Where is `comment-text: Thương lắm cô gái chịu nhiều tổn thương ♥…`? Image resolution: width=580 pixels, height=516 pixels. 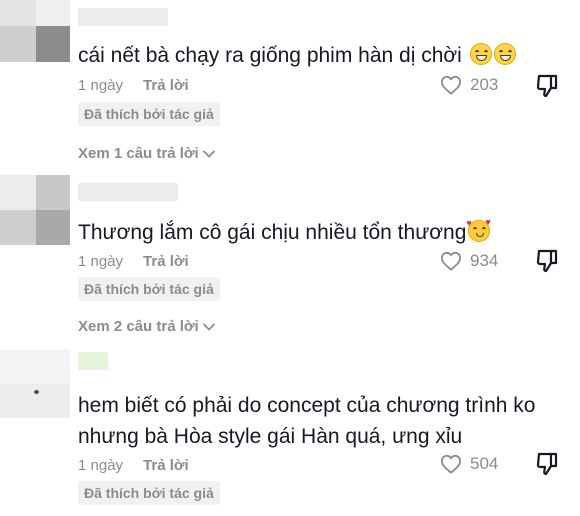
comment-text: Thương lắm cô gái chịu nhiều tổn thương ♥… is located at coordinates (308, 232).